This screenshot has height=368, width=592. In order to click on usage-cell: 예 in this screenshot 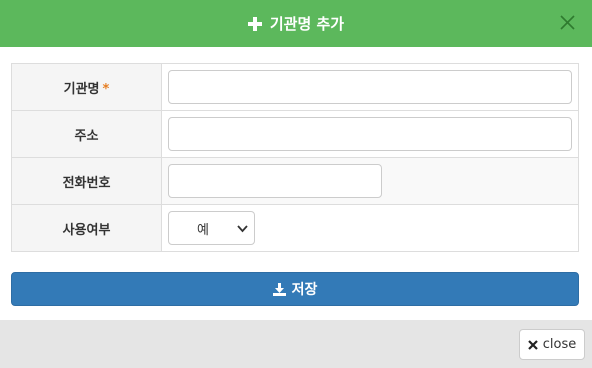, I will do `click(370, 228)`.